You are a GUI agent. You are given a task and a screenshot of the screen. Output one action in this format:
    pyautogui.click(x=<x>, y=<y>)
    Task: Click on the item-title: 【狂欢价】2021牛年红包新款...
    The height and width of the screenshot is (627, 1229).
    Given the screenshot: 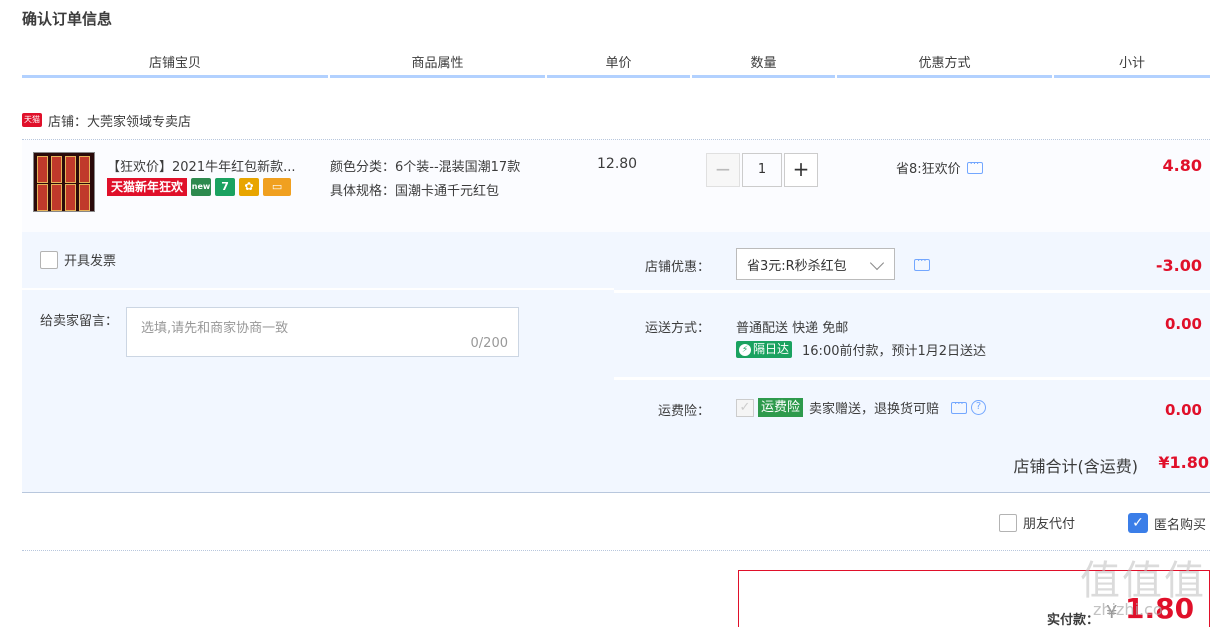 What is the action you would take?
    pyautogui.click(x=201, y=165)
    